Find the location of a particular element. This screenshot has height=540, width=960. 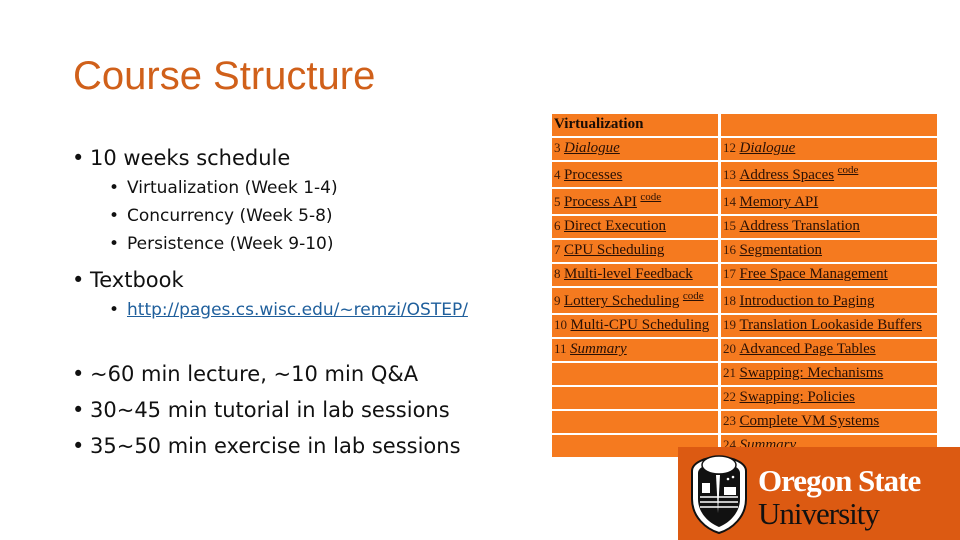

toc-cell: 6 Direct Execution is located at coordinates (635, 227).